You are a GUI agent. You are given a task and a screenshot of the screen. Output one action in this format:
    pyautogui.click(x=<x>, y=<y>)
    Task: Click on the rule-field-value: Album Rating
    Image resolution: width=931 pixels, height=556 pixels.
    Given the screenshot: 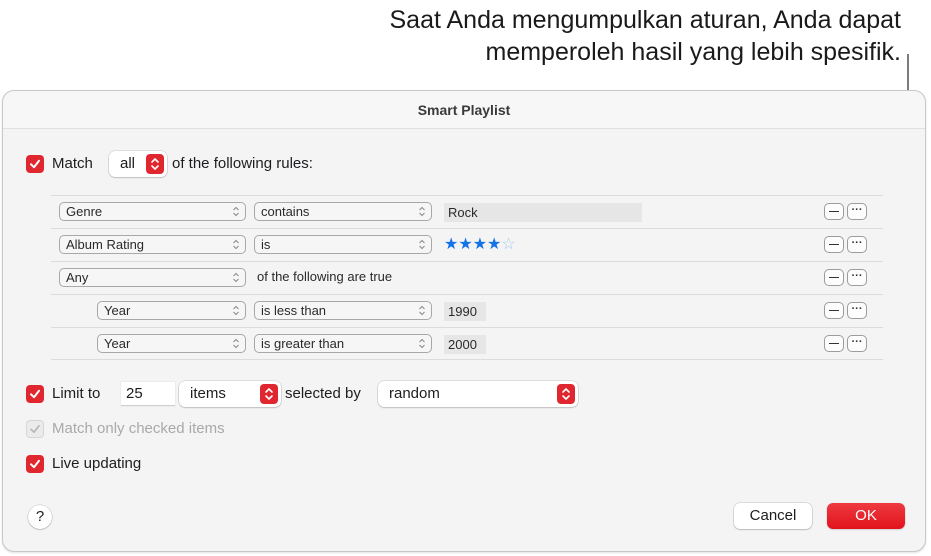 What is the action you would take?
    pyautogui.click(x=105, y=244)
    